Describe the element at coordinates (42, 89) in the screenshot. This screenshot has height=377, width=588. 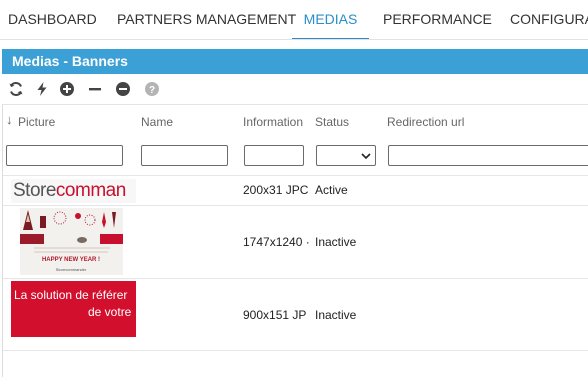
I see `lightning-icon` at that location.